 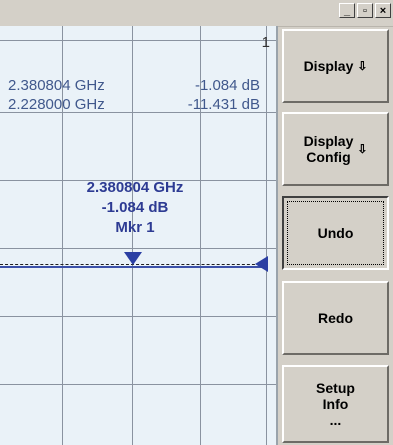 What do you see at coordinates (138, 104) in the screenshot?
I see `marker-table-row: 2.228000 GHz -11.431 dB` at bounding box center [138, 104].